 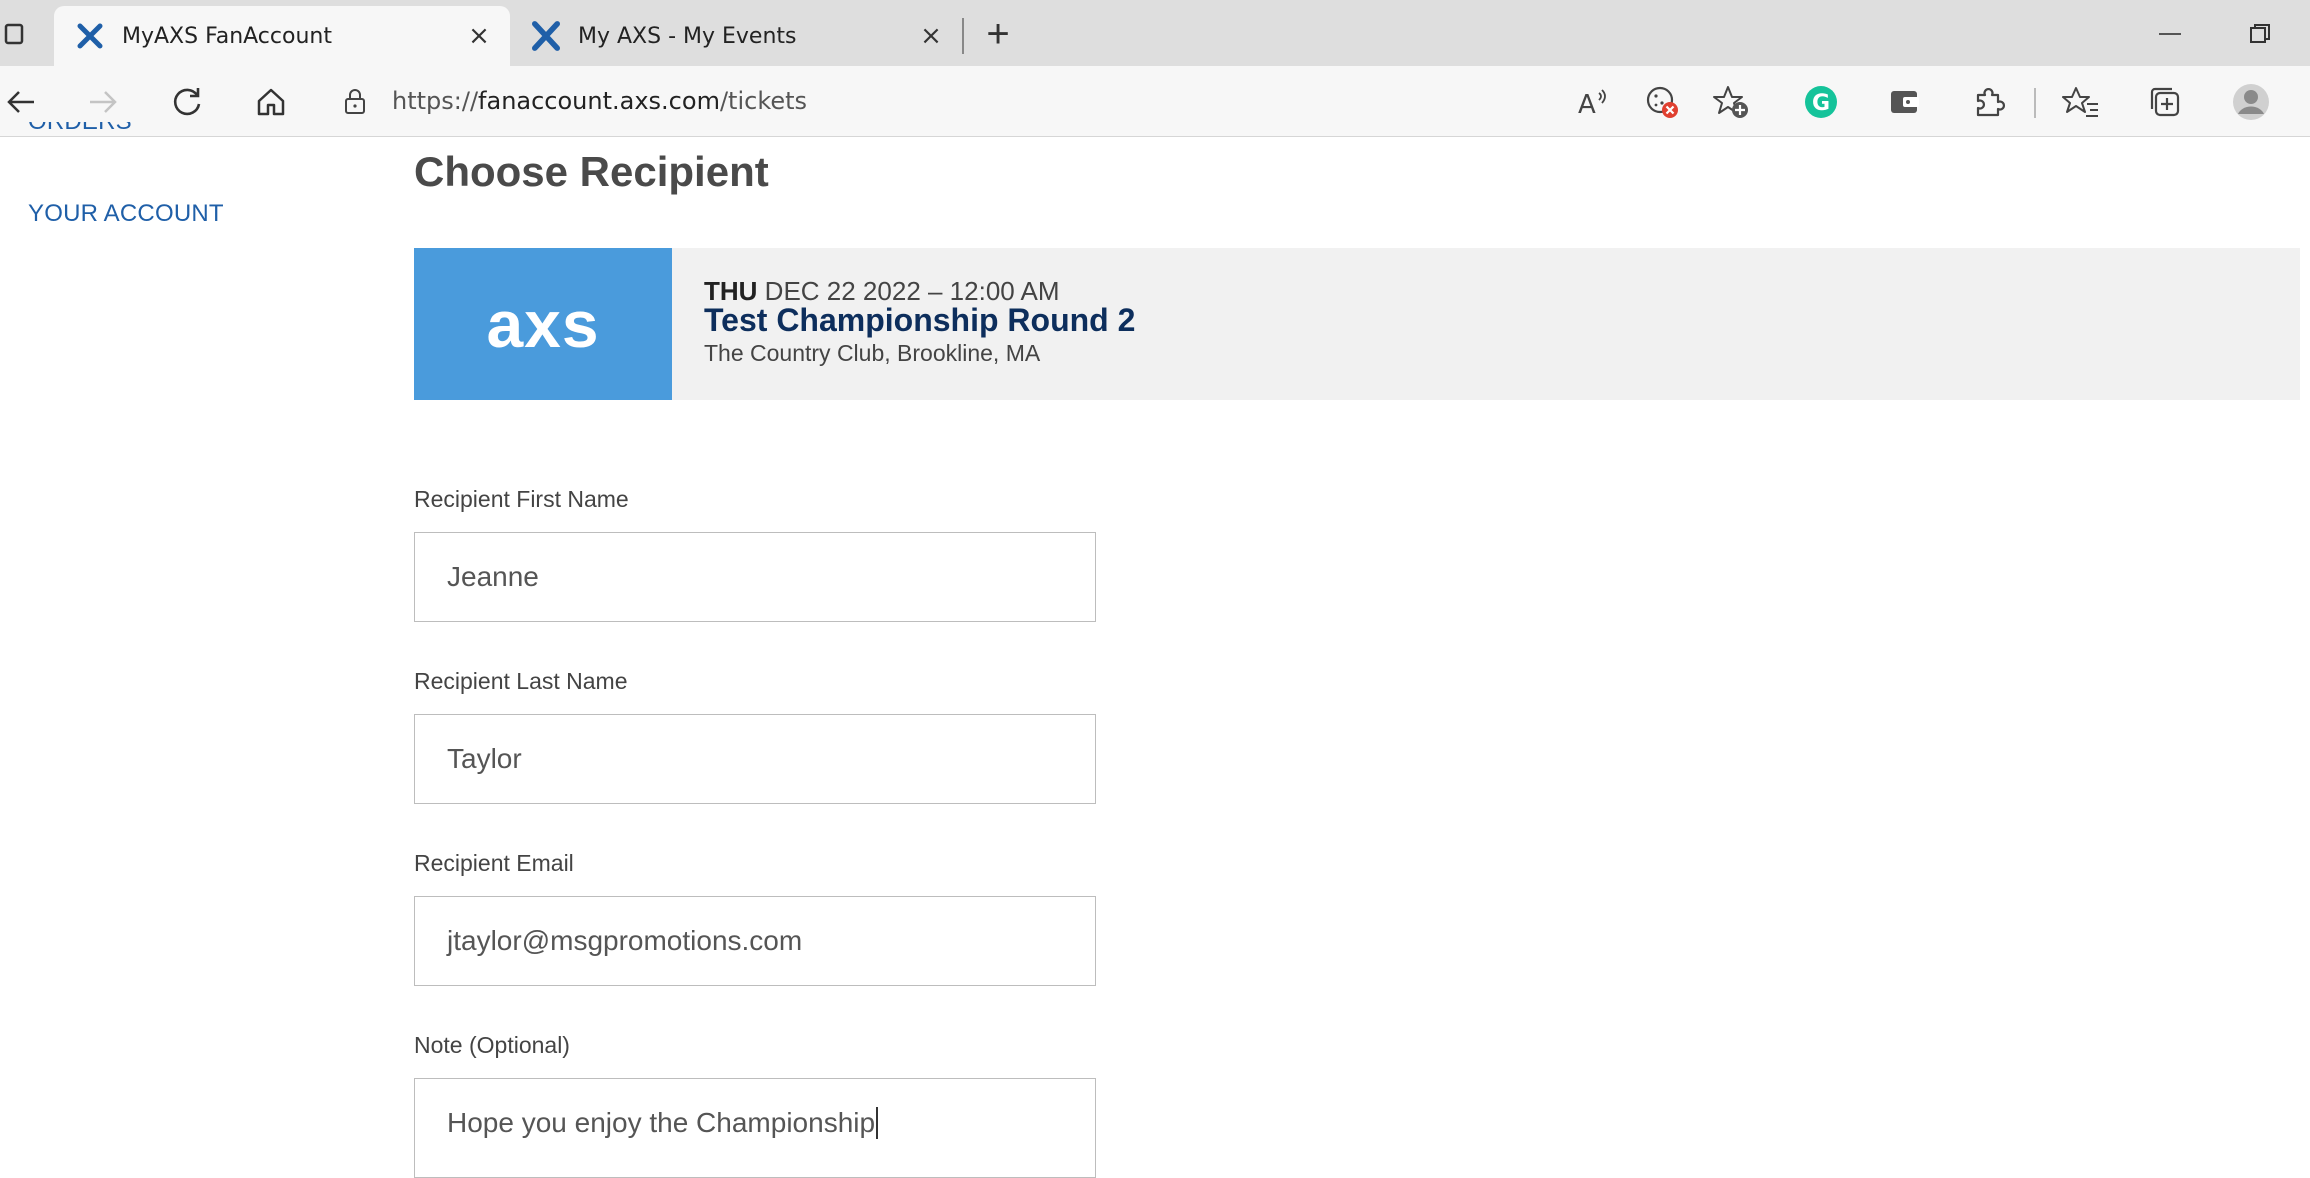 I want to click on home-icon, so click(x=271, y=102).